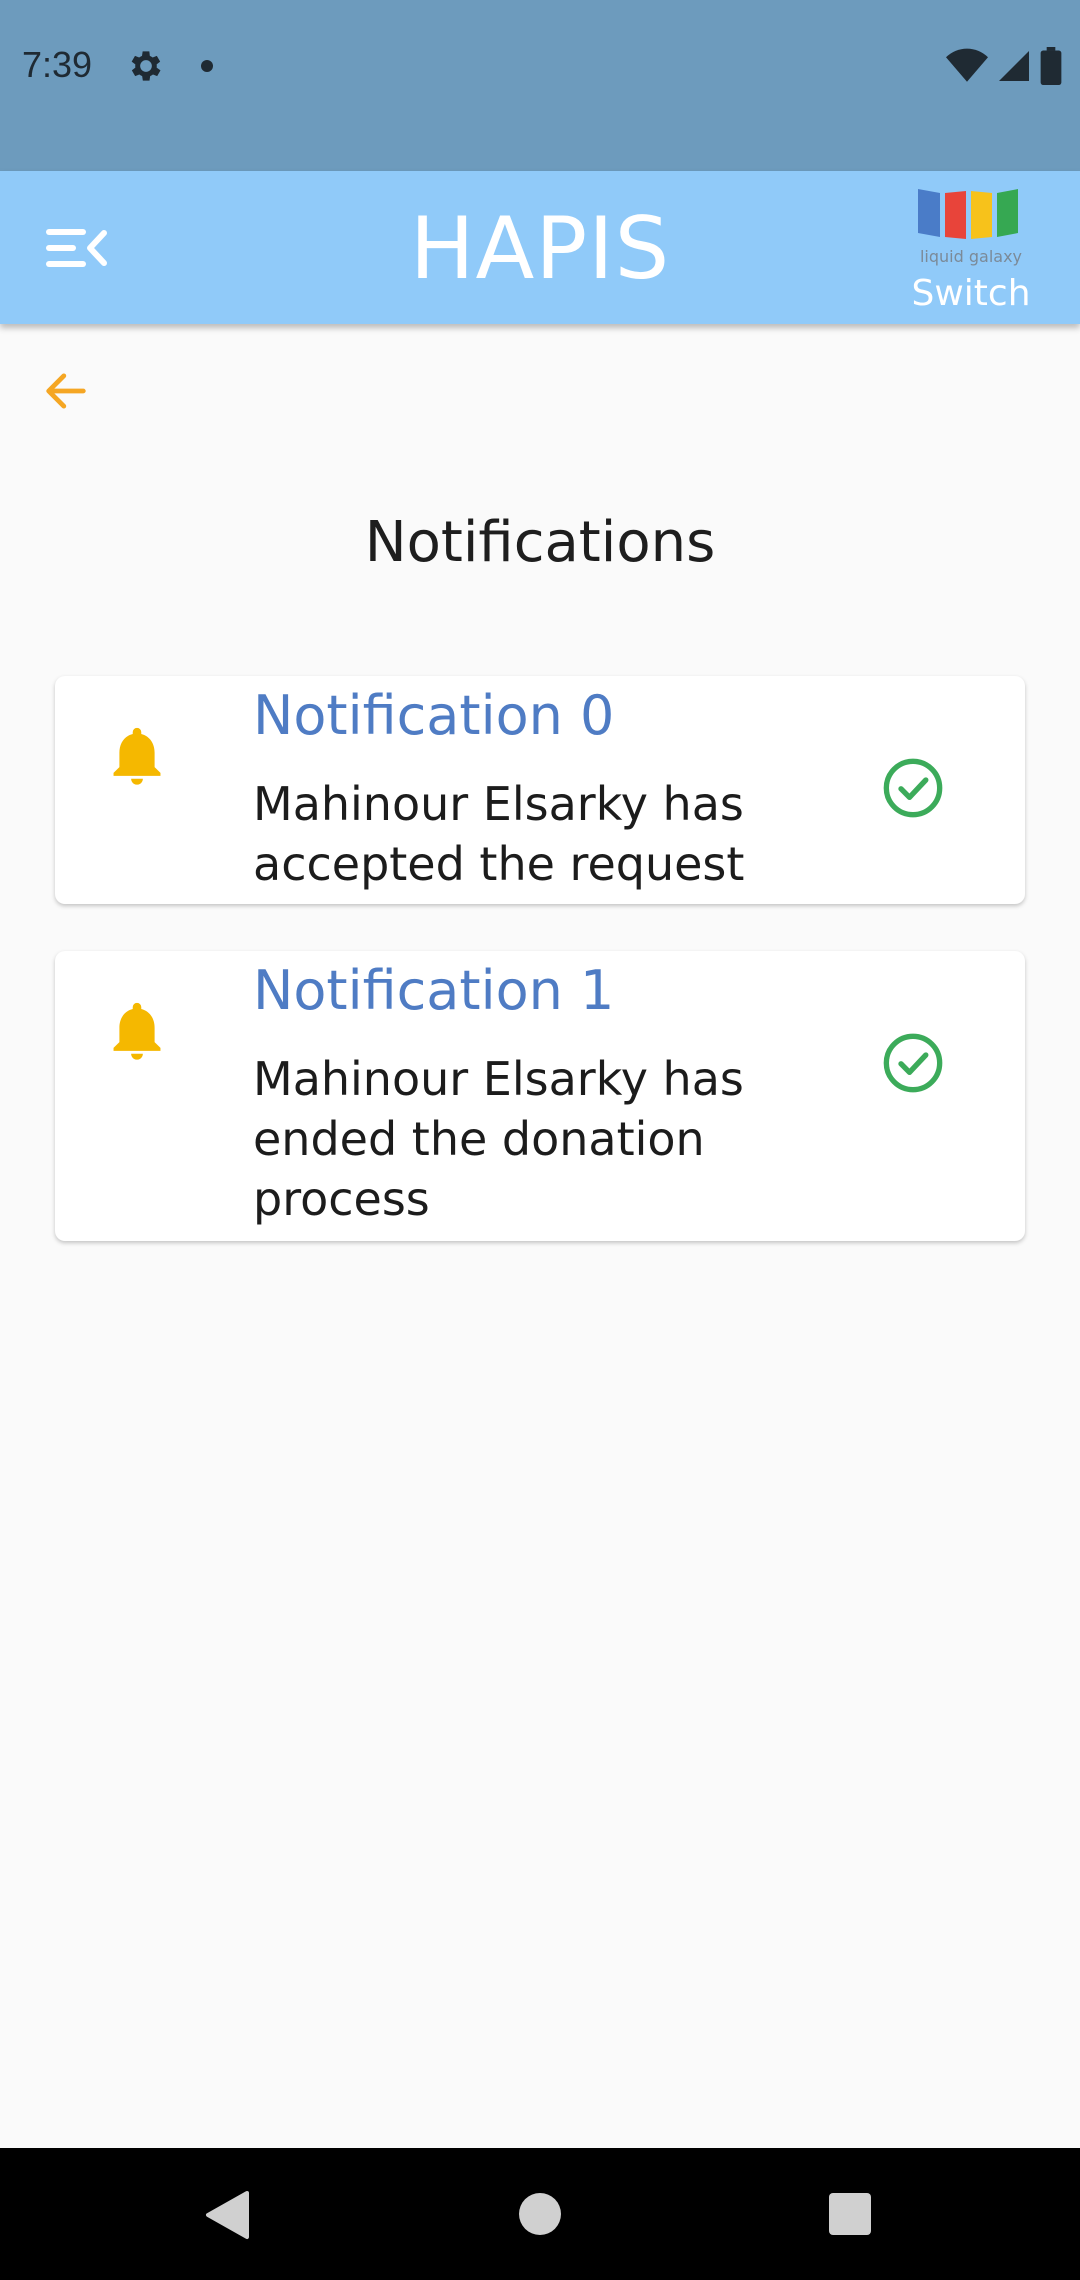 Image resolution: width=1080 pixels, height=2280 pixels. I want to click on cell-signal-icon, so click(1014, 66).